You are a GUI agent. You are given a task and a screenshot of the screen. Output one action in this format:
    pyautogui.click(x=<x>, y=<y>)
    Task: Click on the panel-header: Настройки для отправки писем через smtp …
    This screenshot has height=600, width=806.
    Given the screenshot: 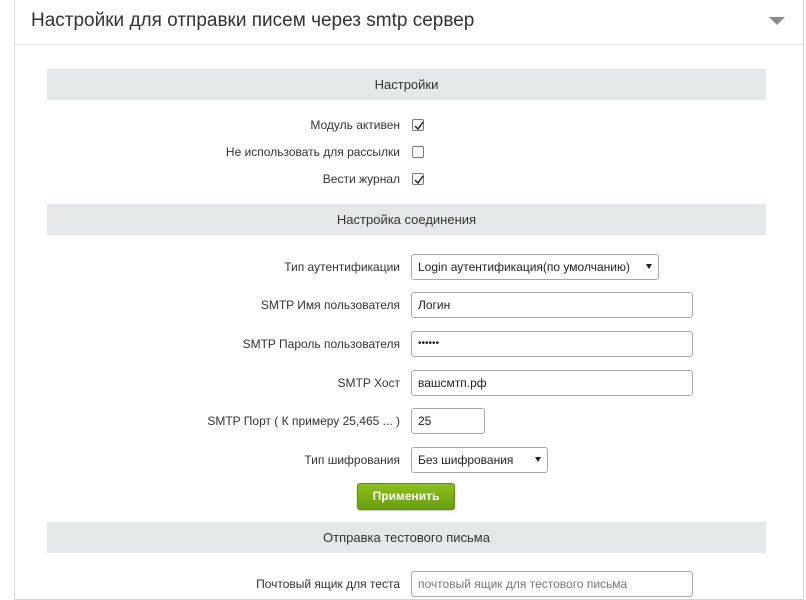 What is the action you would take?
    pyautogui.click(x=409, y=22)
    